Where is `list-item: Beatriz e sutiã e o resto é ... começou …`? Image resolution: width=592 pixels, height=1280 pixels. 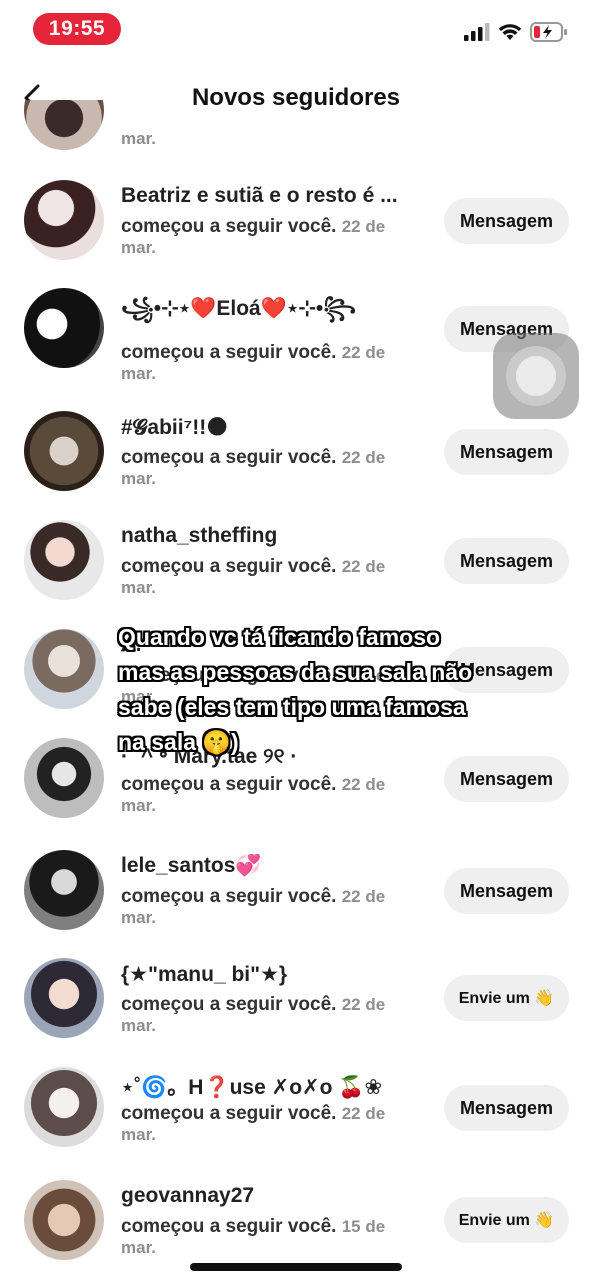 list-item: Beatriz e sutiã e o resto é ... começou … is located at coordinates (296, 230).